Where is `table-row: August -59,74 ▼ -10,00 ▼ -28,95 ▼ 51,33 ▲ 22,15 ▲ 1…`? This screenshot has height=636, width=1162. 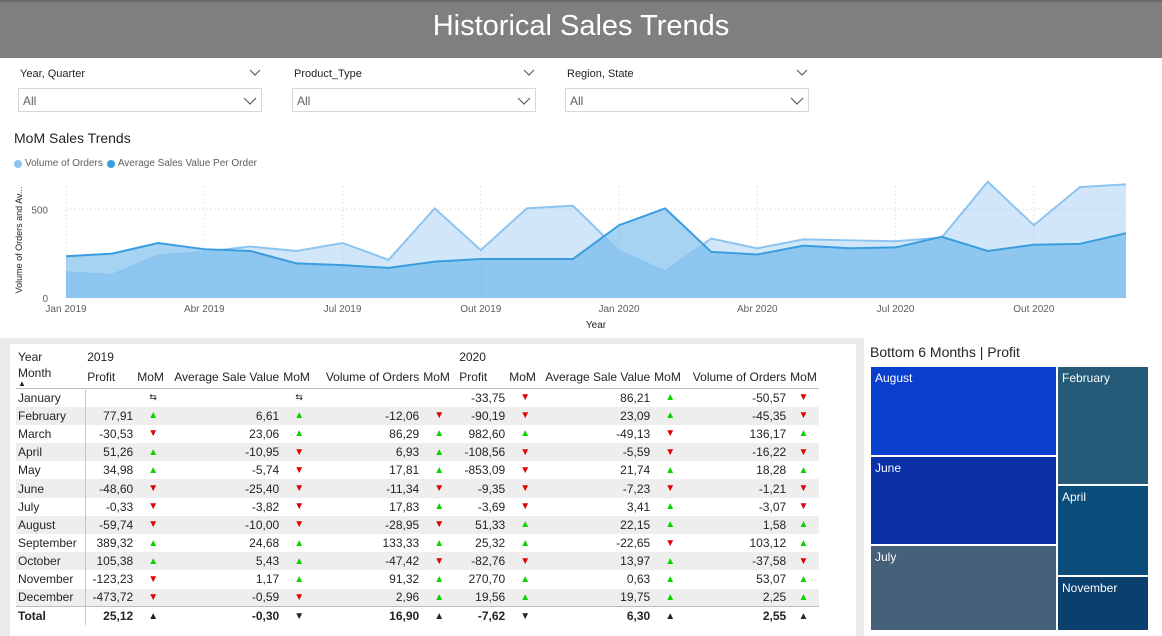
table-row: August -59,74 ▼ -10,00 ▼ -28,95 ▼ 51,33 ▲ 22,15 ▲ 1… is located at coordinates (417, 524).